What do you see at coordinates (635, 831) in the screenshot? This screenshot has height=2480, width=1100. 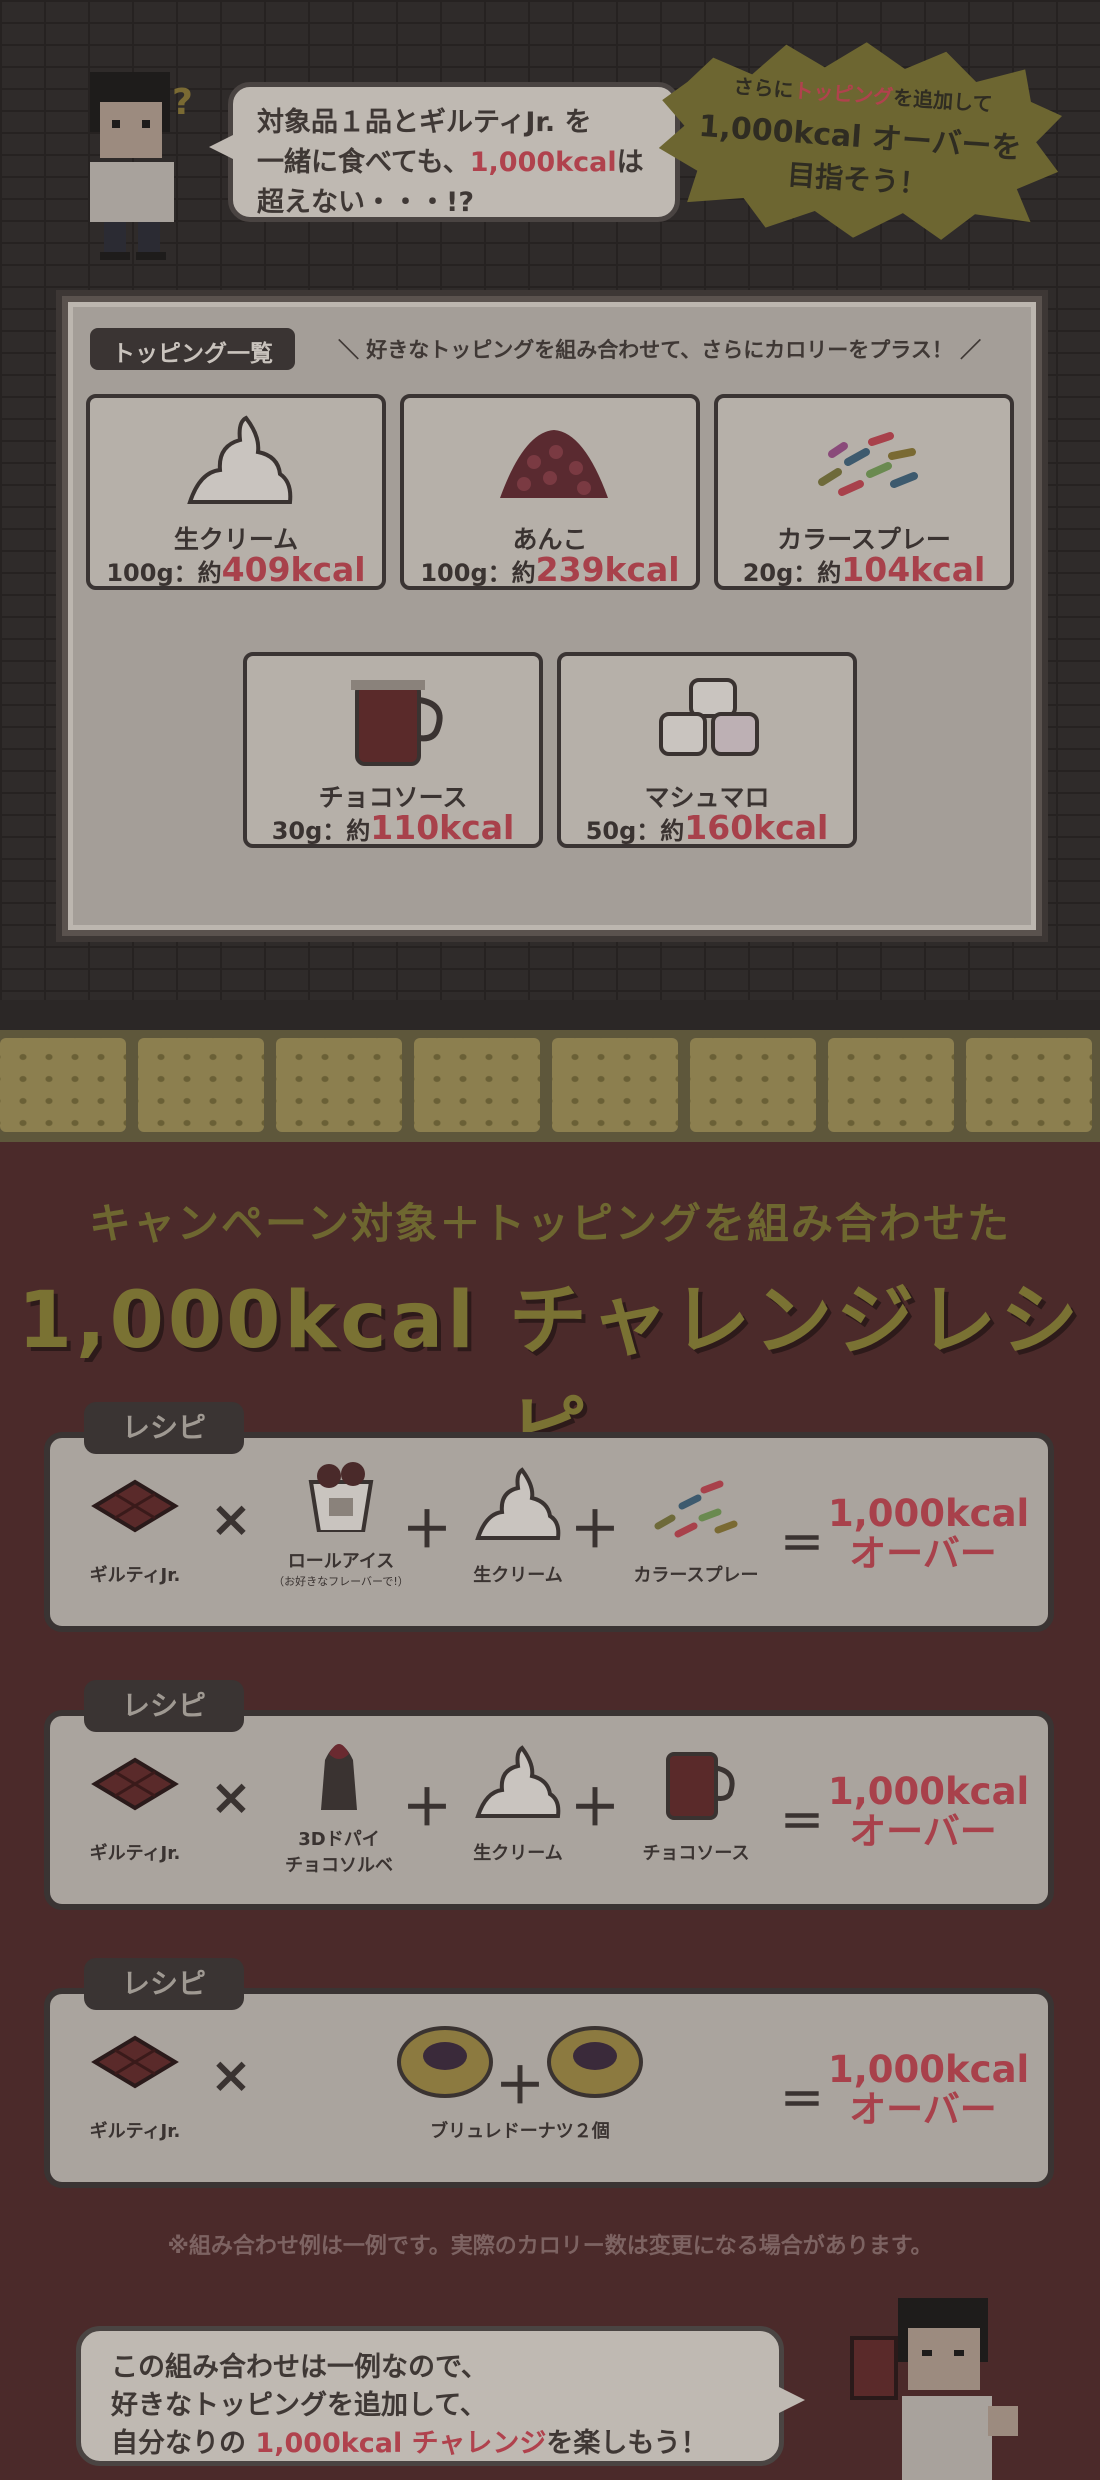 I see `topping-amount: 50g：約` at bounding box center [635, 831].